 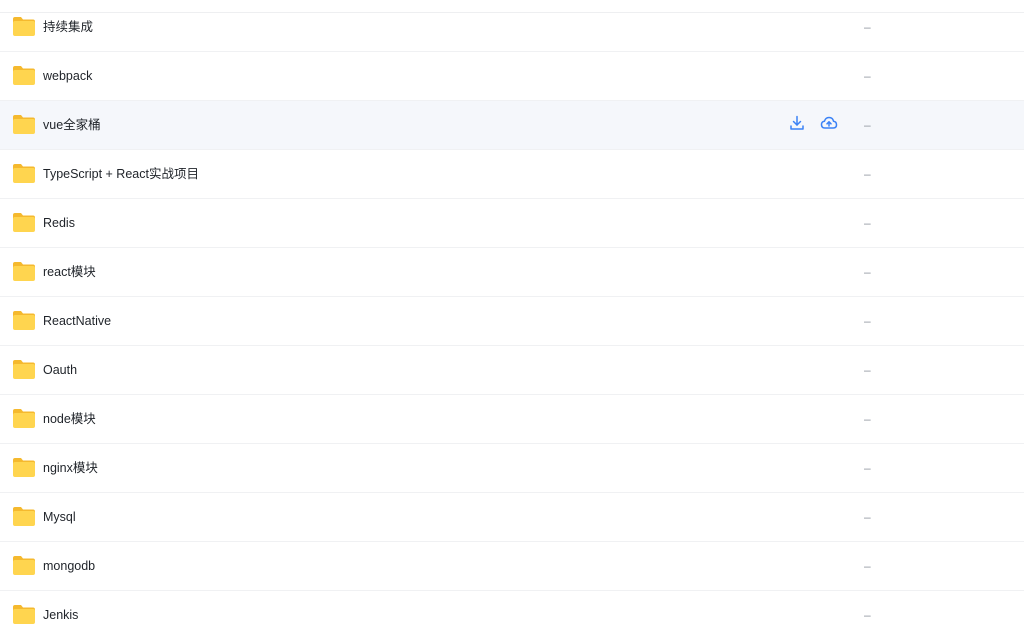 I want to click on file-row: Mysql –, so click(x=512, y=517).